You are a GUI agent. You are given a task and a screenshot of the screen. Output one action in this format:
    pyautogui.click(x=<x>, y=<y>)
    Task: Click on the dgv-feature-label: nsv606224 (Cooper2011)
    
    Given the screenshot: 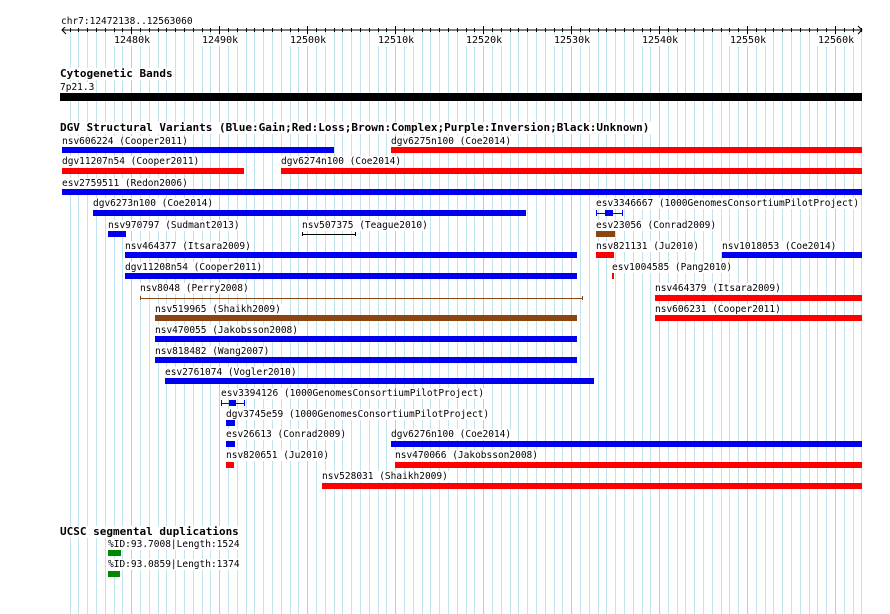 What is the action you would take?
    pyautogui.click(x=125, y=141)
    